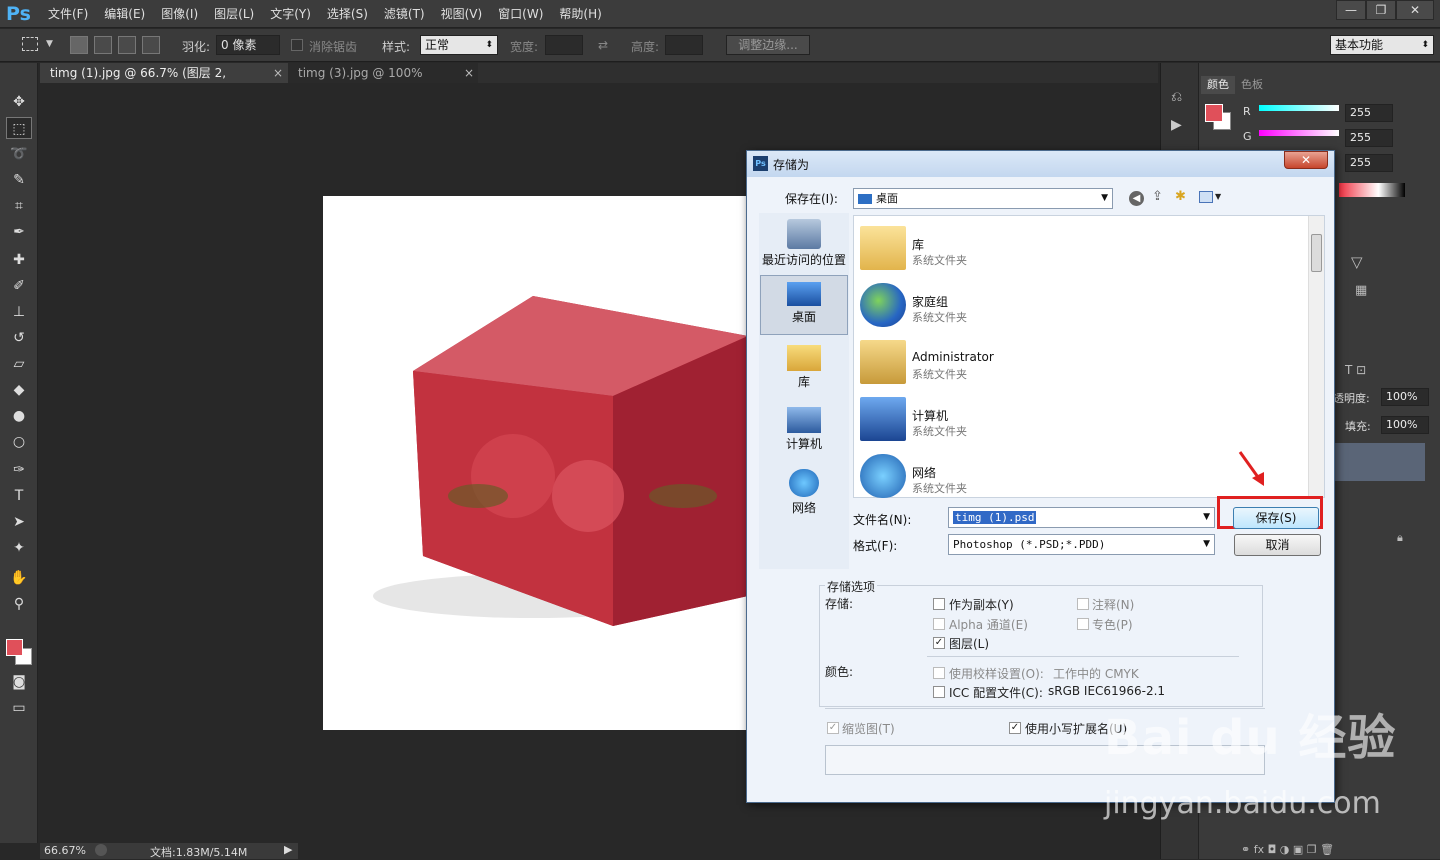 This screenshot has width=1440, height=860. What do you see at coordinates (520, 14) in the screenshot?
I see `menu-item-8: 窗口(W)` at bounding box center [520, 14].